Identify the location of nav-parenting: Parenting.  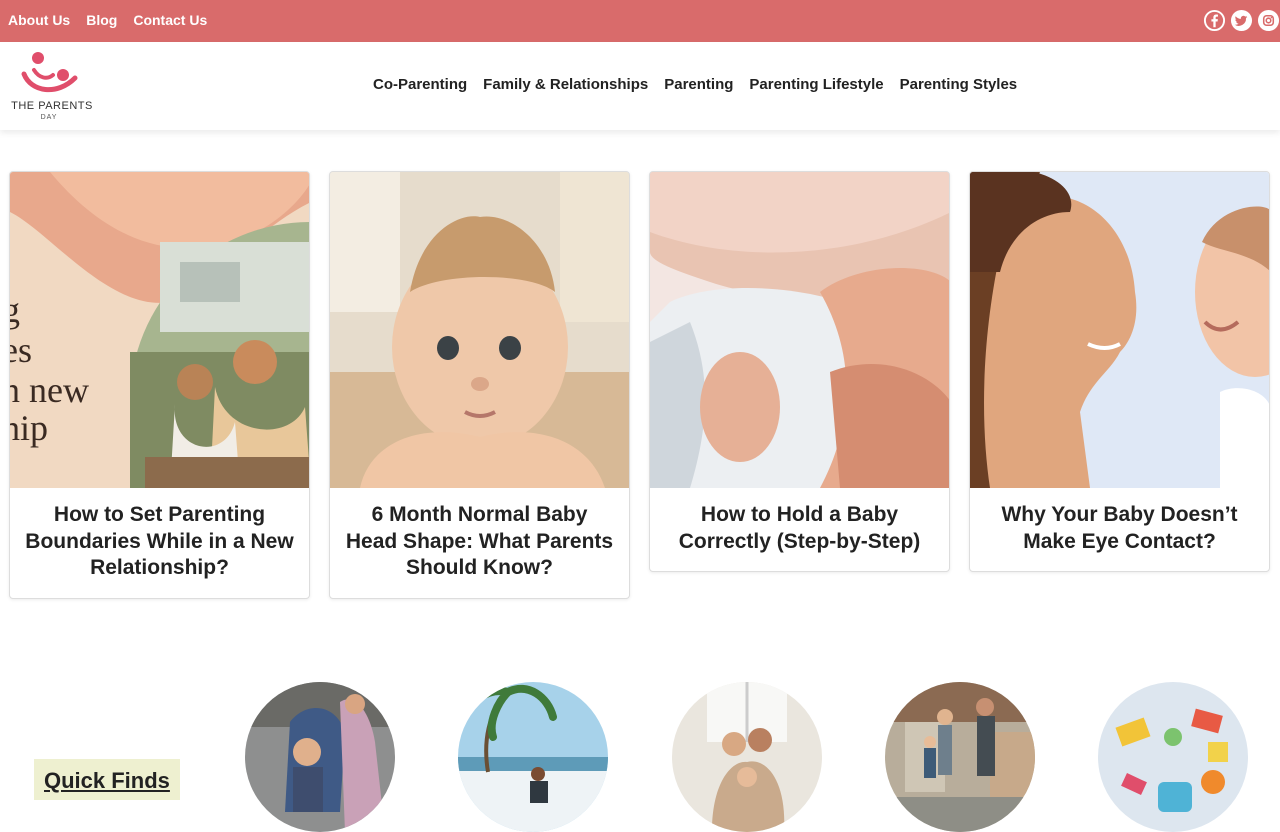
(698, 84).